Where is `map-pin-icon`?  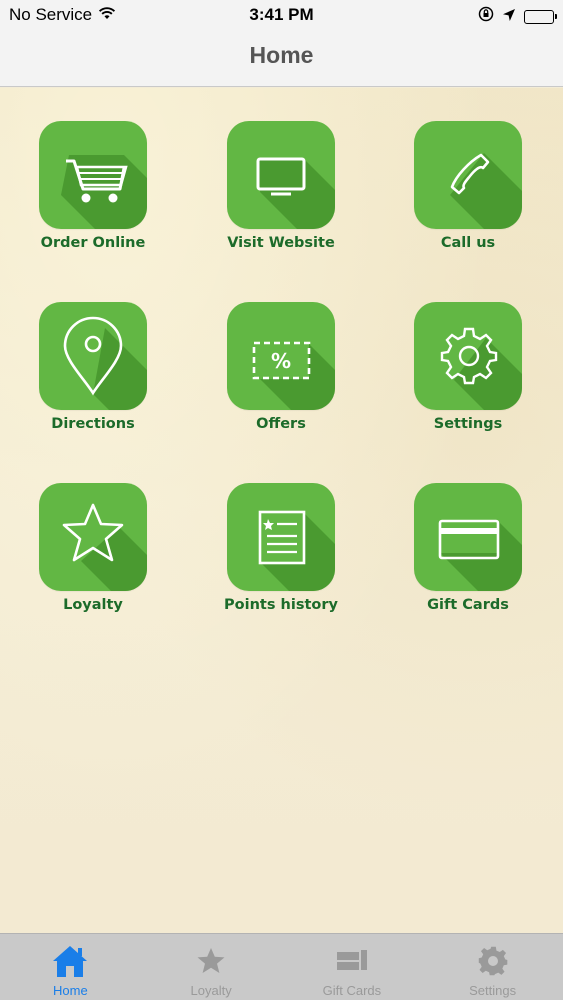
map-pin-icon is located at coordinates (93, 356).